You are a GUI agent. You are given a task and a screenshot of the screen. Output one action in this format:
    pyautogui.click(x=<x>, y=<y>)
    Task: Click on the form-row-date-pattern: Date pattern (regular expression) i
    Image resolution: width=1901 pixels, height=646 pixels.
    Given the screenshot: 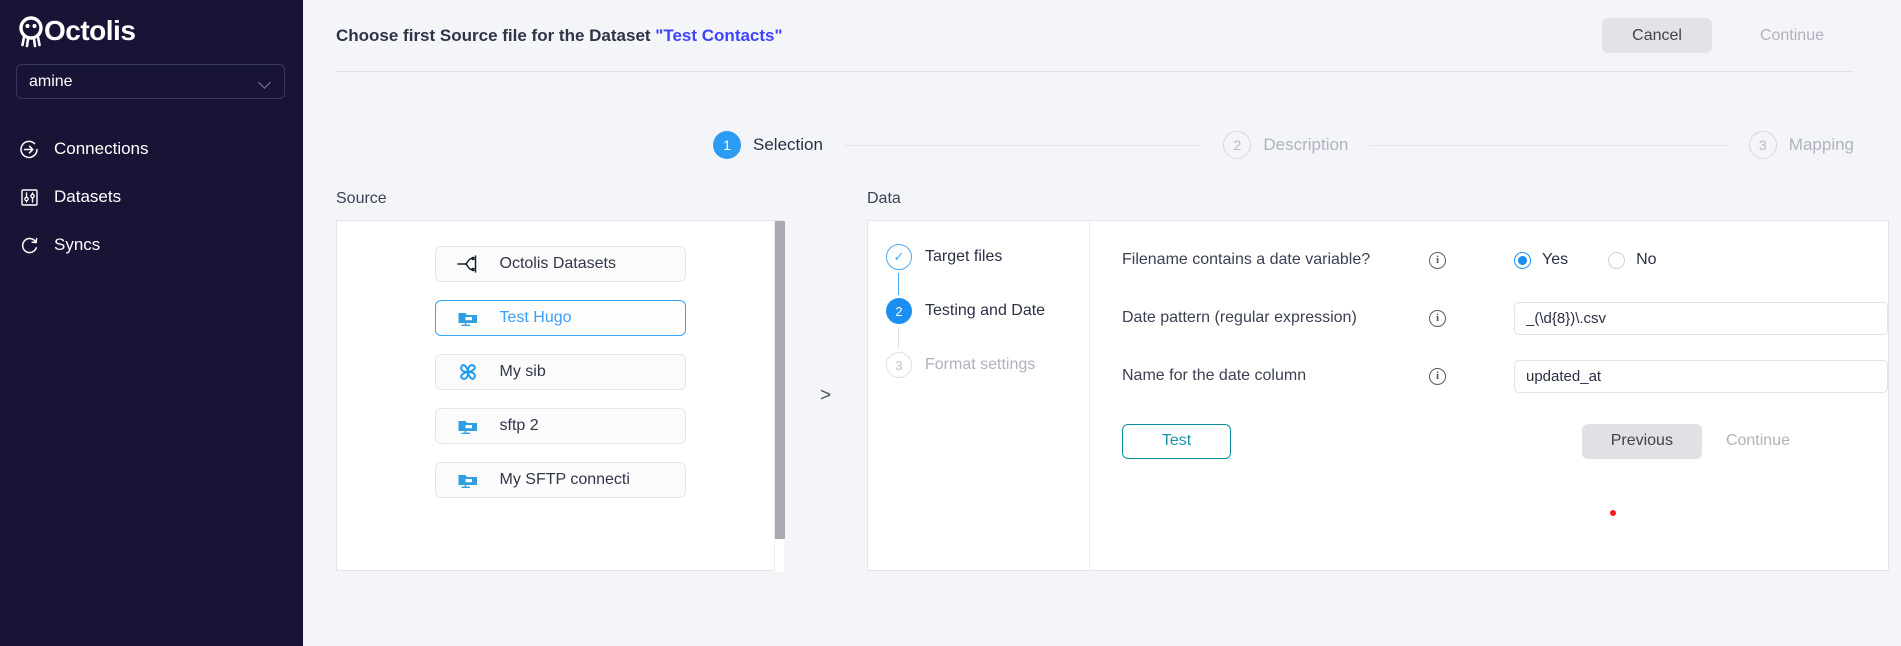 What is the action you would take?
    pyautogui.click(x=1489, y=318)
    